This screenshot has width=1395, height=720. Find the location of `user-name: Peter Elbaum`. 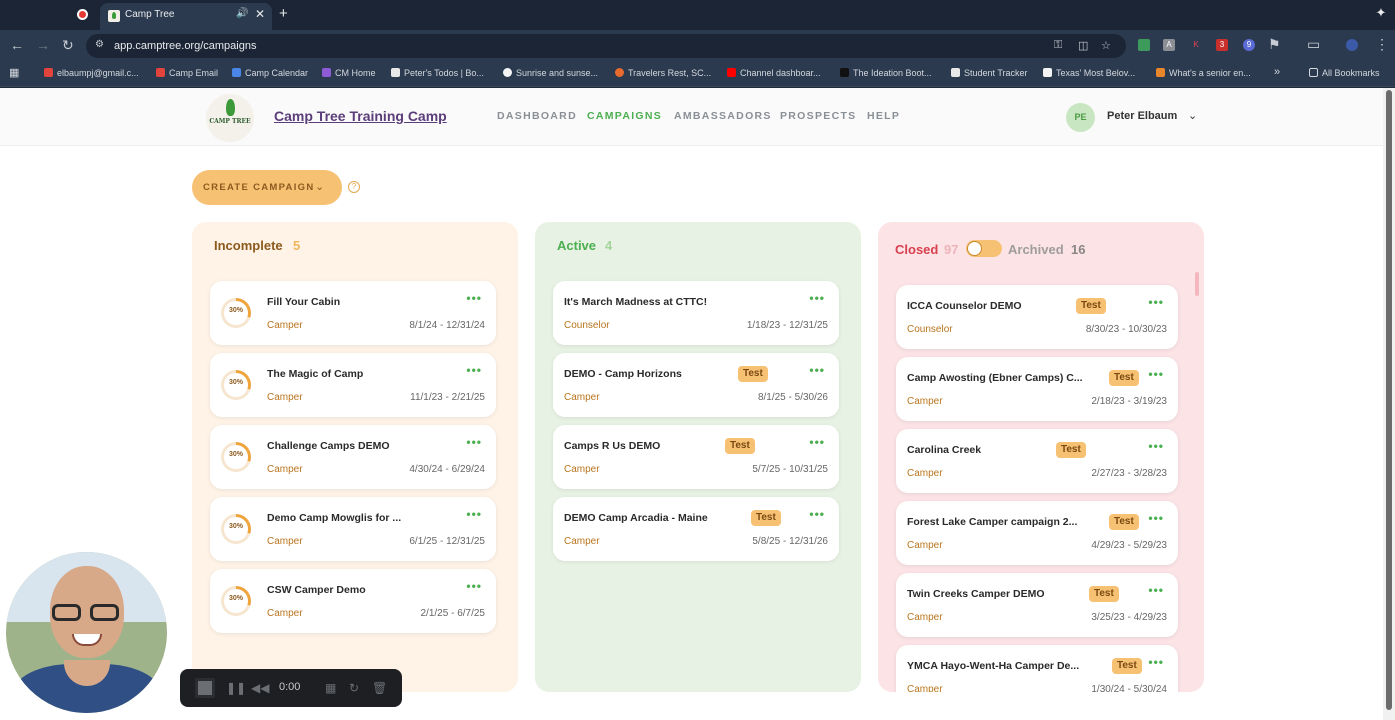

user-name: Peter Elbaum is located at coordinates (1142, 116).